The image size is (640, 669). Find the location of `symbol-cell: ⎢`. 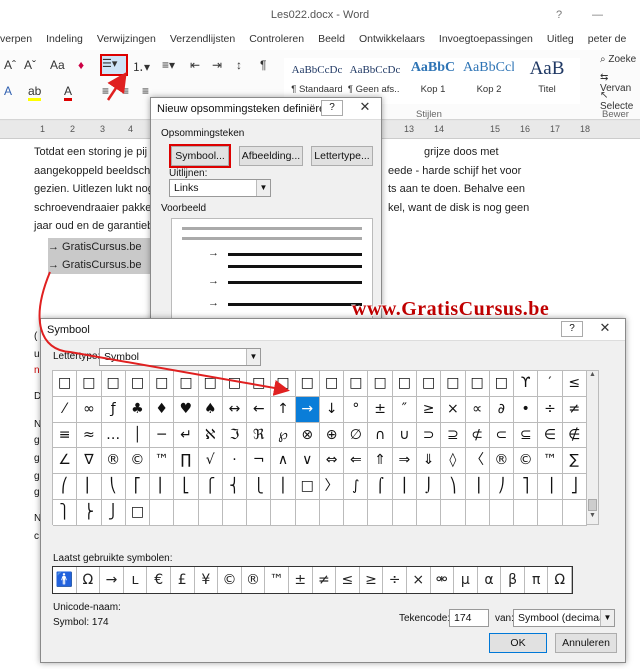

symbol-cell: ⎢ is located at coordinates (162, 487).